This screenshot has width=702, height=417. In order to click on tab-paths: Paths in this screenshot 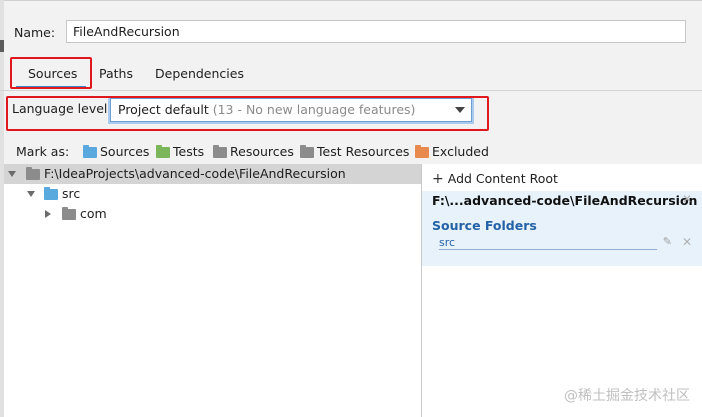, I will do `click(116, 73)`.